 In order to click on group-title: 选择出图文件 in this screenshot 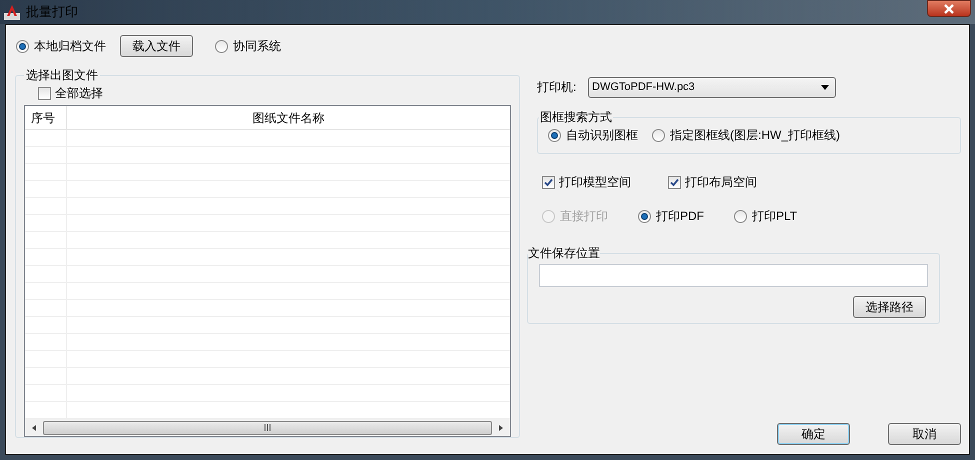, I will do `click(62, 75)`.